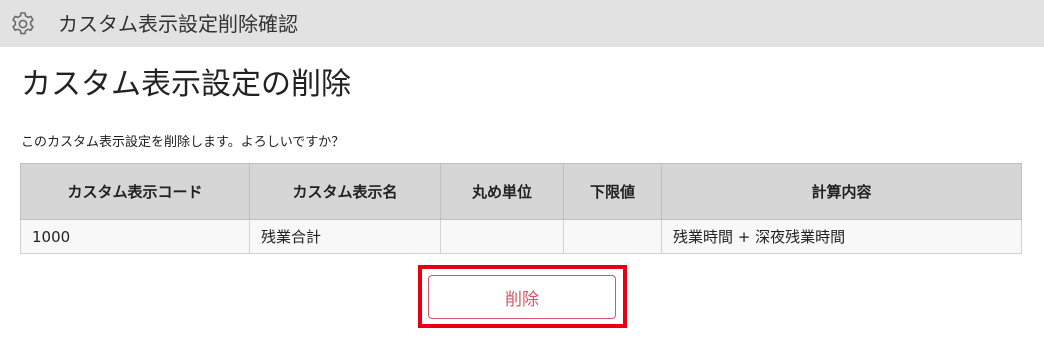  I want to click on window-title: カスタム表示設定削除確認, so click(178, 24).